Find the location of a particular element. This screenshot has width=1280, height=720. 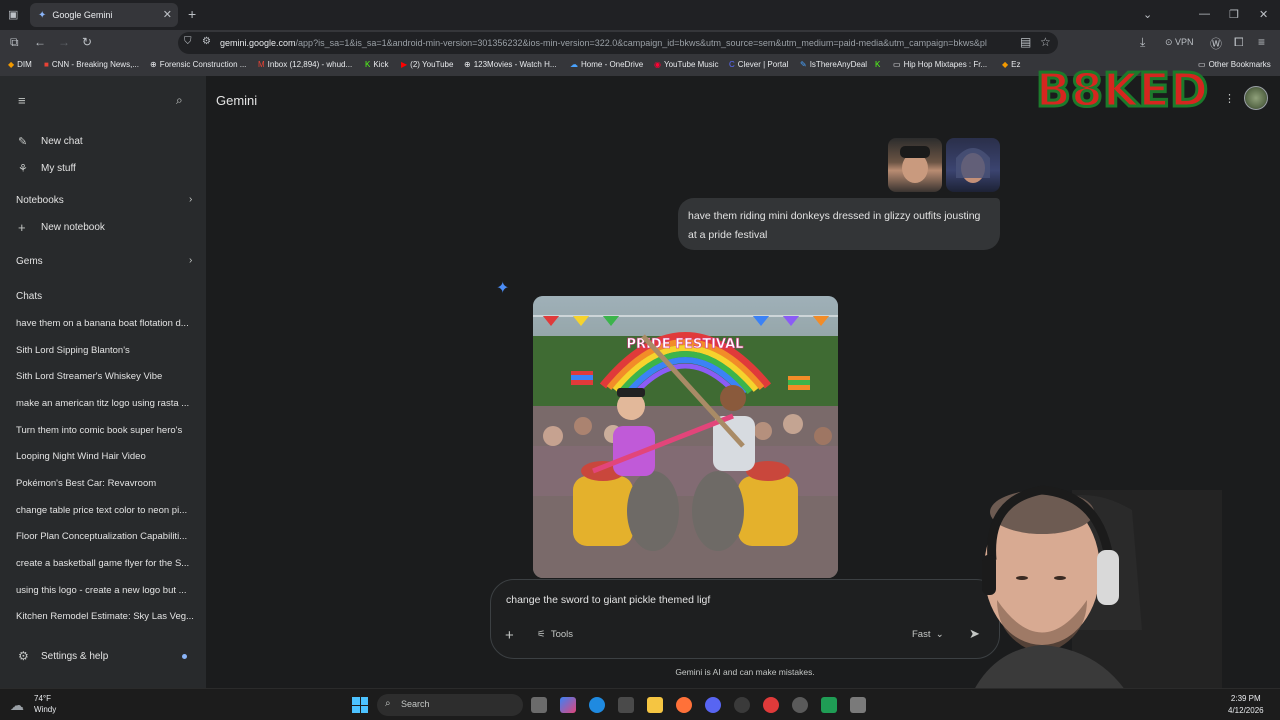

bookmark-item: ▶ (2) YouTube is located at coordinates (427, 64).